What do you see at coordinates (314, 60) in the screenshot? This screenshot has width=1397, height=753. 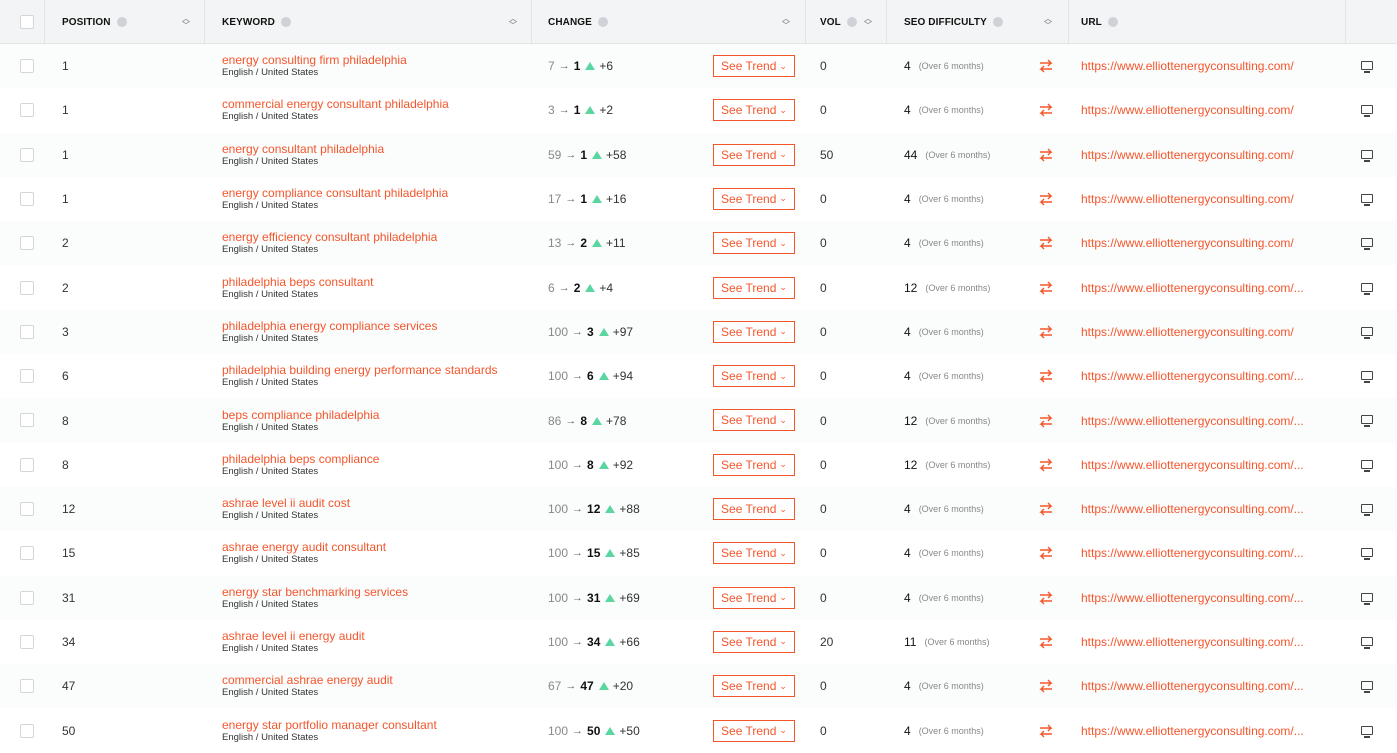 I see `keyword-link: energy consulting firm philadelphia` at bounding box center [314, 60].